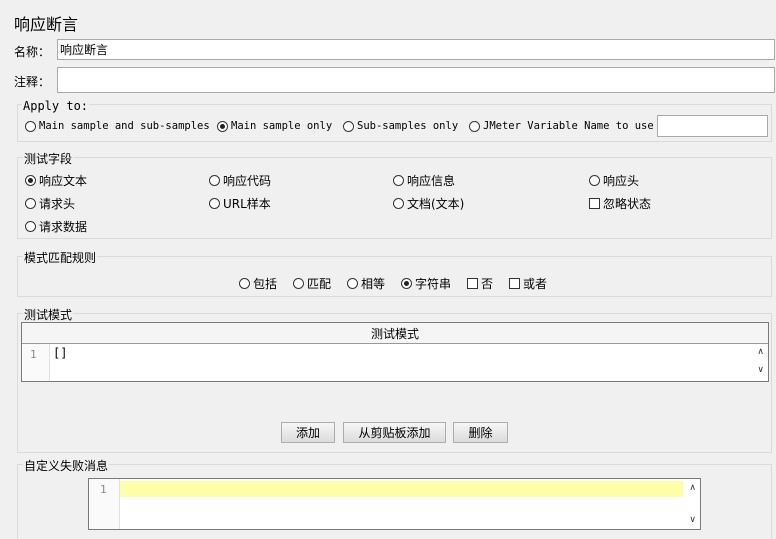 This screenshot has width=776, height=539. I want to click on table-column-header: 测试模式, so click(395, 333).